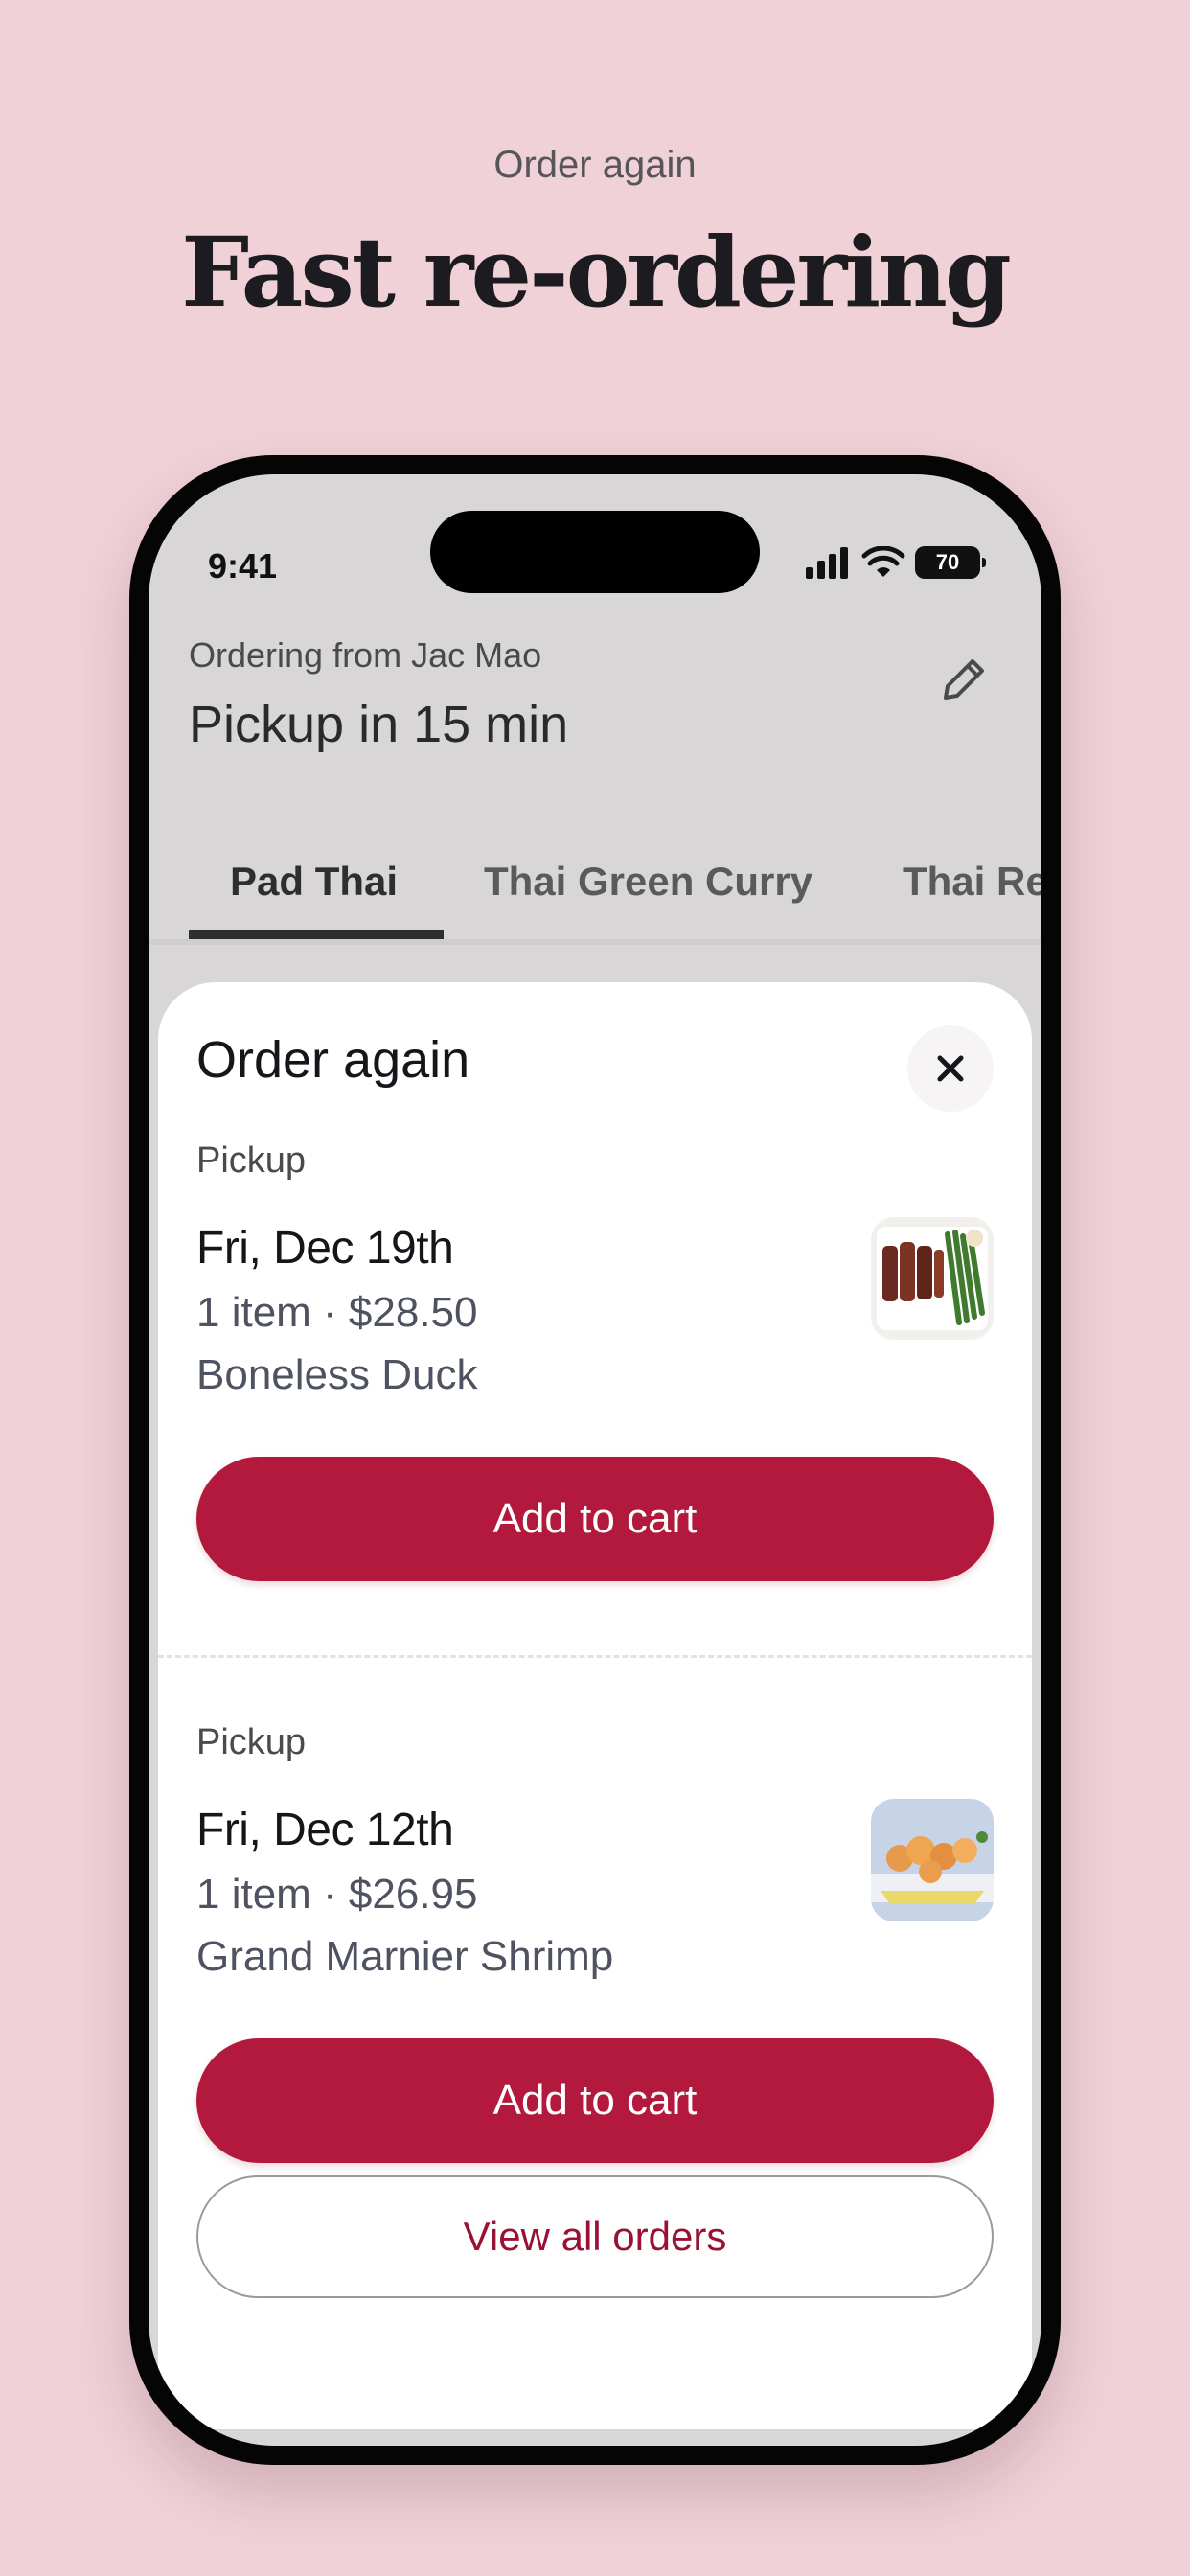 This screenshot has height=2576, width=1190. Describe the element at coordinates (325, 1830) in the screenshot. I see `order-date: Fri, Dec 12th` at that location.